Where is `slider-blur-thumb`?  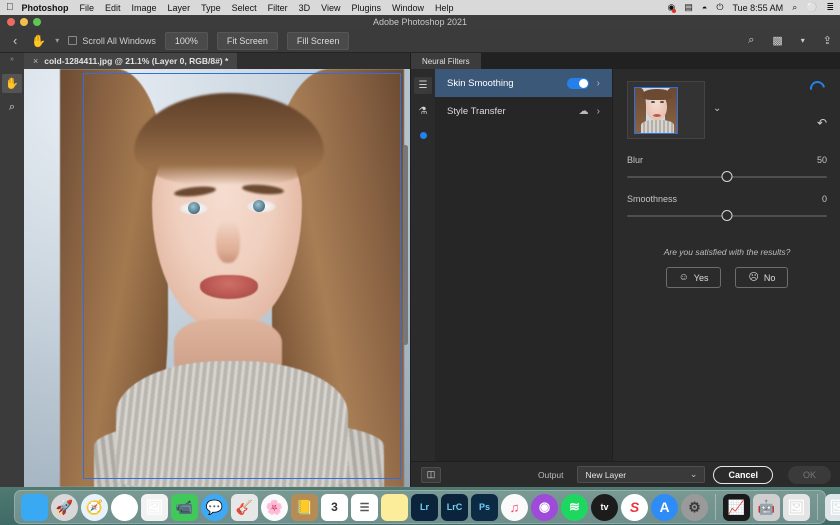
slider-blur-thumb is located at coordinates (727, 176).